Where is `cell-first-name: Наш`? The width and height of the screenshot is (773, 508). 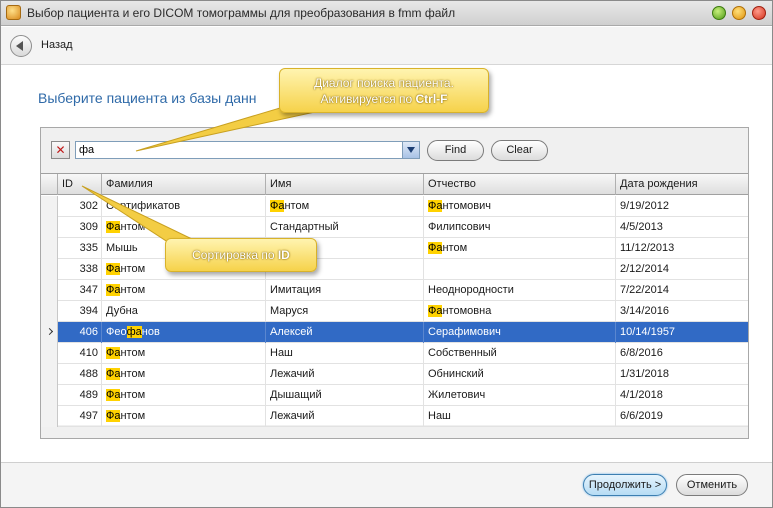 cell-first-name: Наш is located at coordinates (345, 353).